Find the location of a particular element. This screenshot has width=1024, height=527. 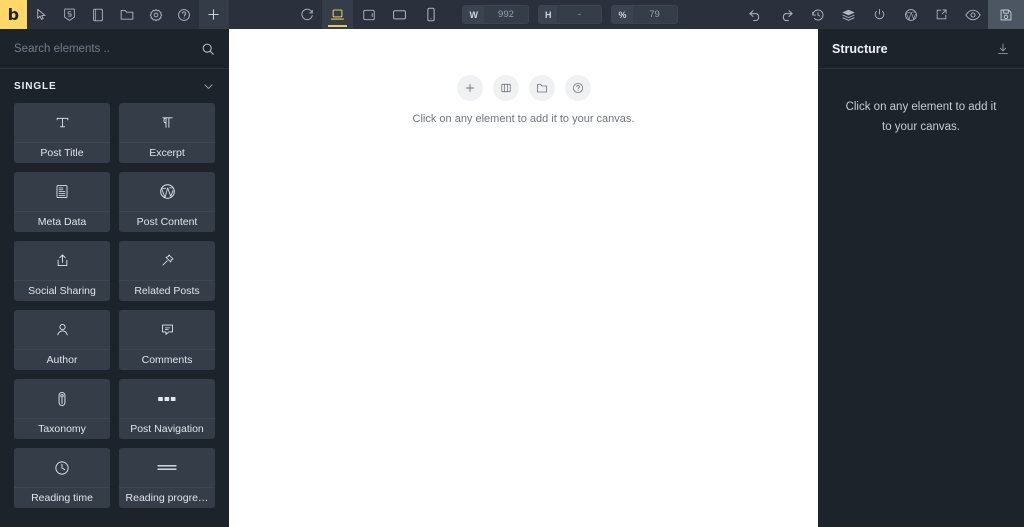

device-tablet-landscape-icon is located at coordinates (368, 14).